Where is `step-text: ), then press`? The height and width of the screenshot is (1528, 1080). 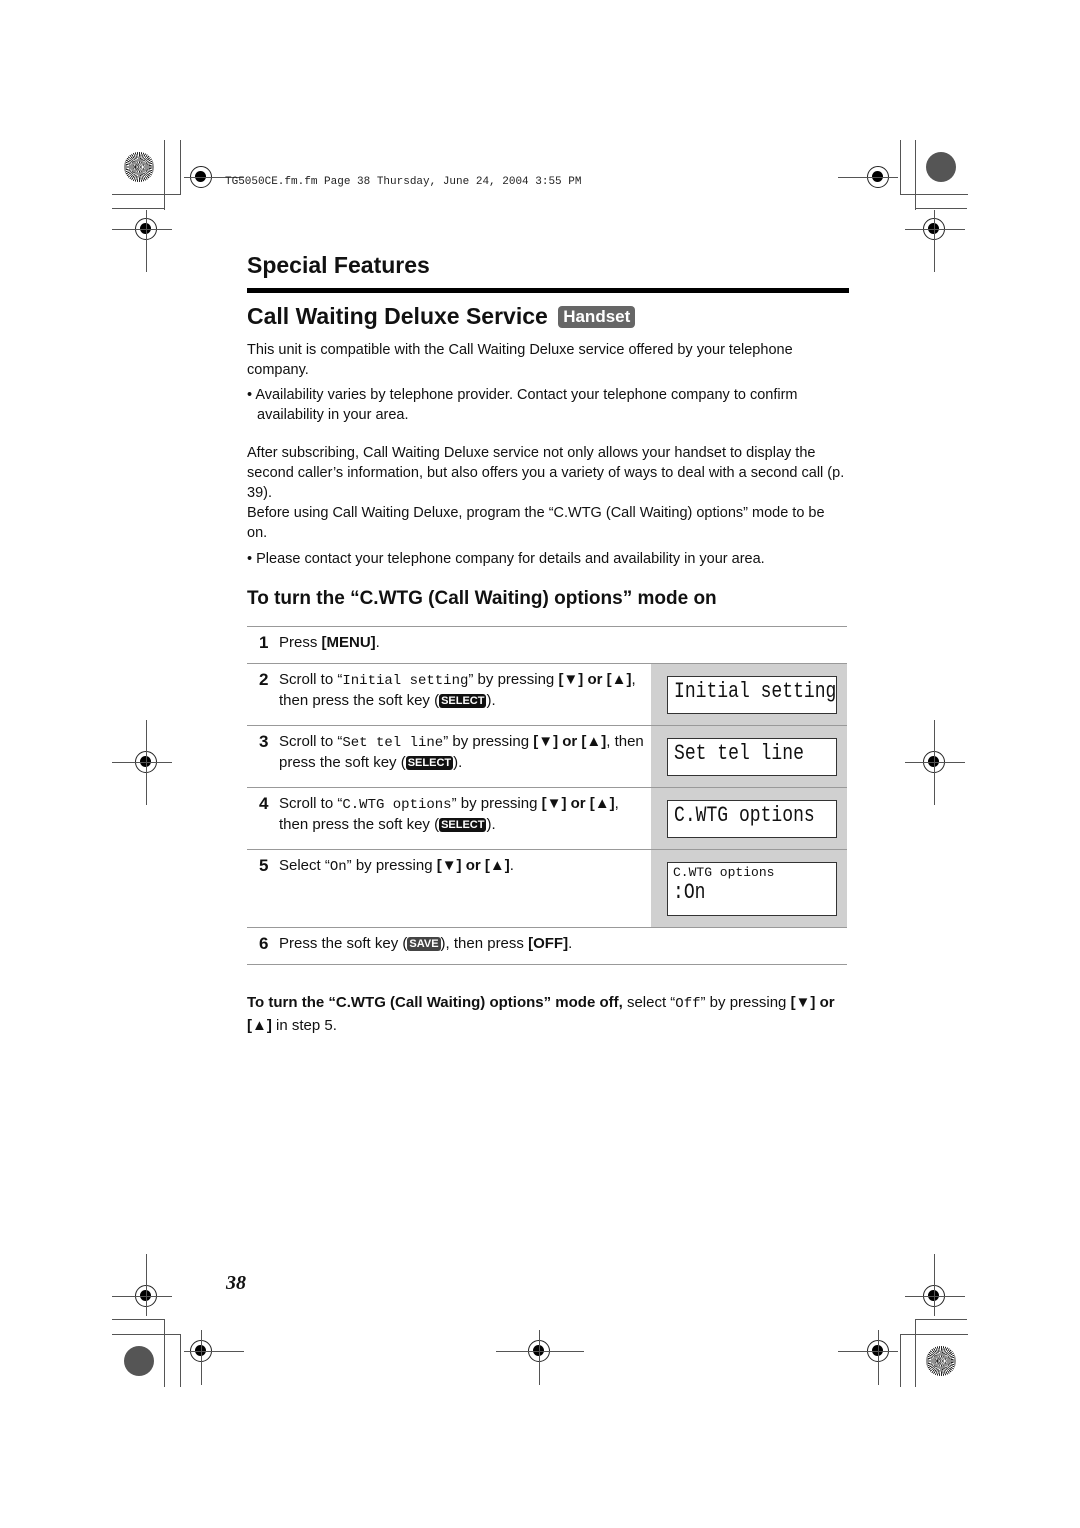
step-text: ), then press is located at coordinates (484, 943).